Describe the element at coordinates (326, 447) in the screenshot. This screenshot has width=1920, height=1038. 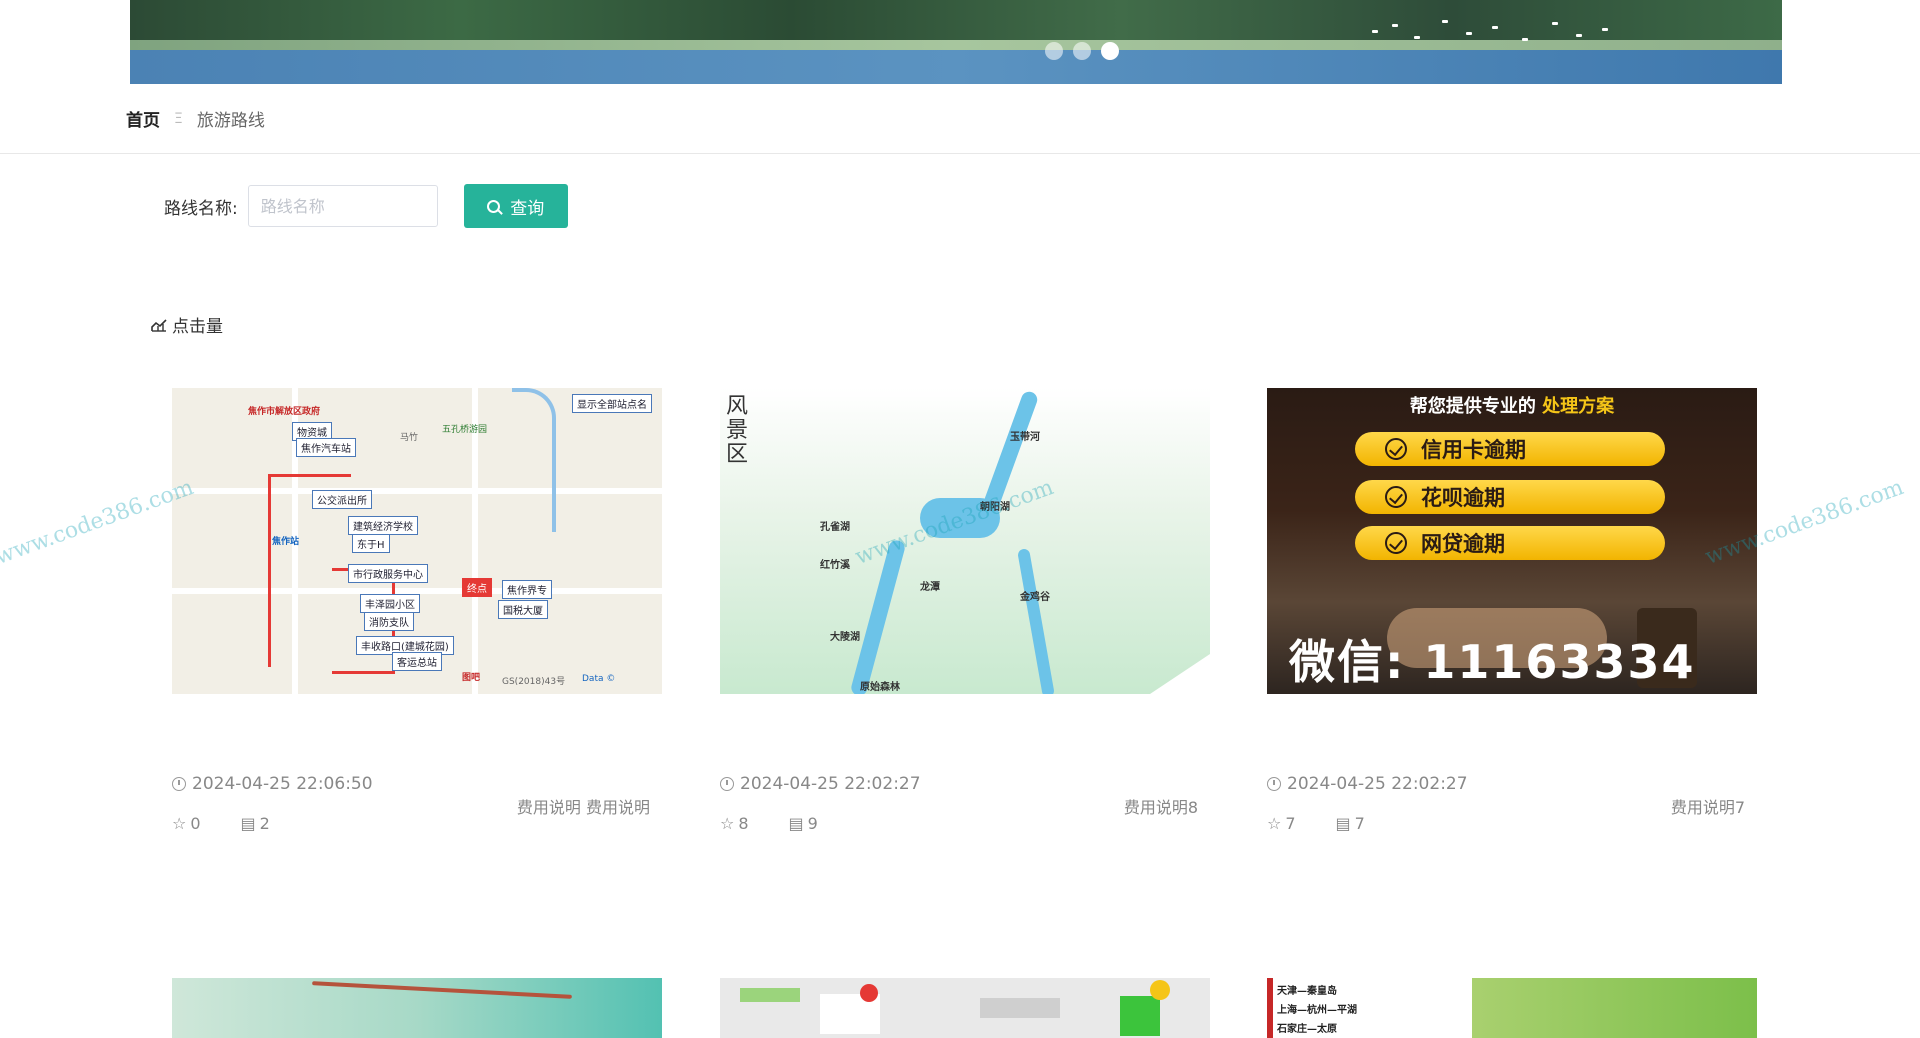
I see `map-label: 焦作汽车站` at that location.